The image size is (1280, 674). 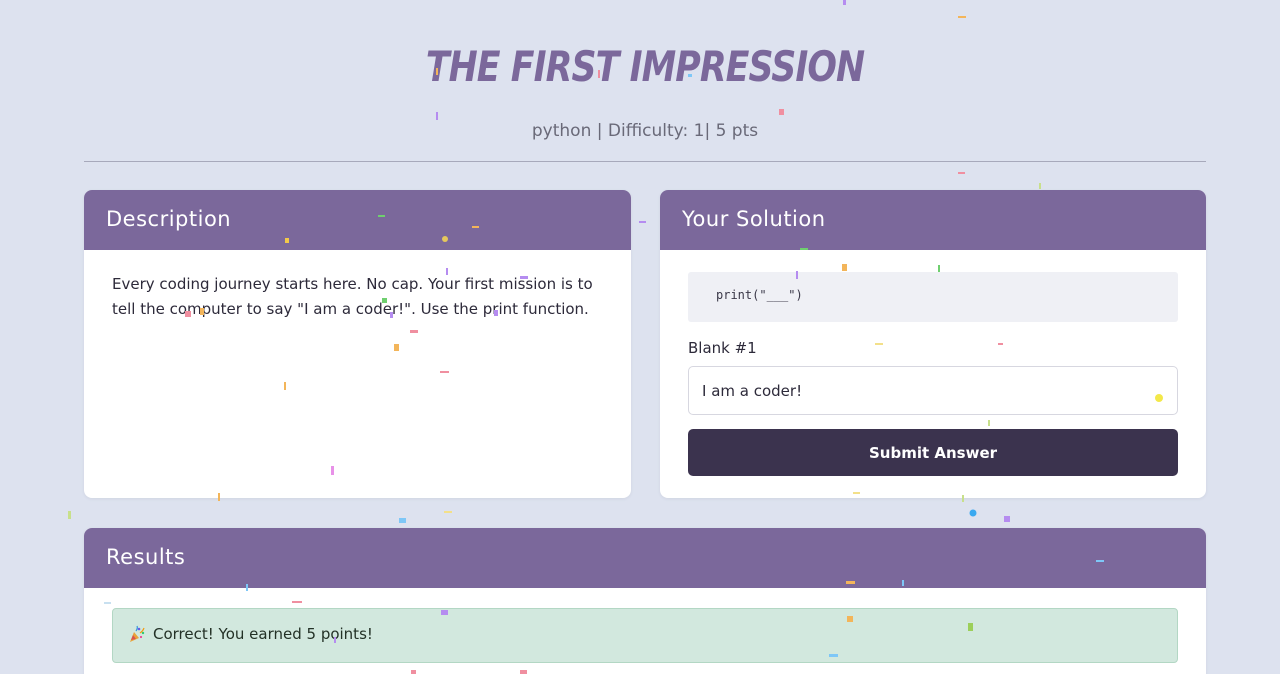 I want to click on success-alert: Correct! You earned 5 points!, so click(x=645, y=635).